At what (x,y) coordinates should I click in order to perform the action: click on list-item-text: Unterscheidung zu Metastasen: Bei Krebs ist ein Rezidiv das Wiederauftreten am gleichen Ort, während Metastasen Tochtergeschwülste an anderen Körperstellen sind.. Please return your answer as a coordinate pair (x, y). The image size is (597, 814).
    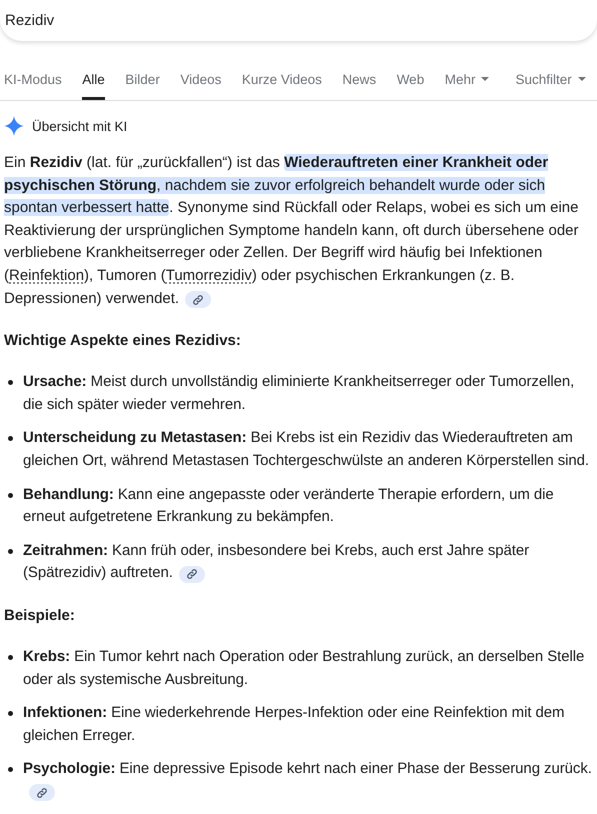
    Looking at the image, I should click on (306, 449).